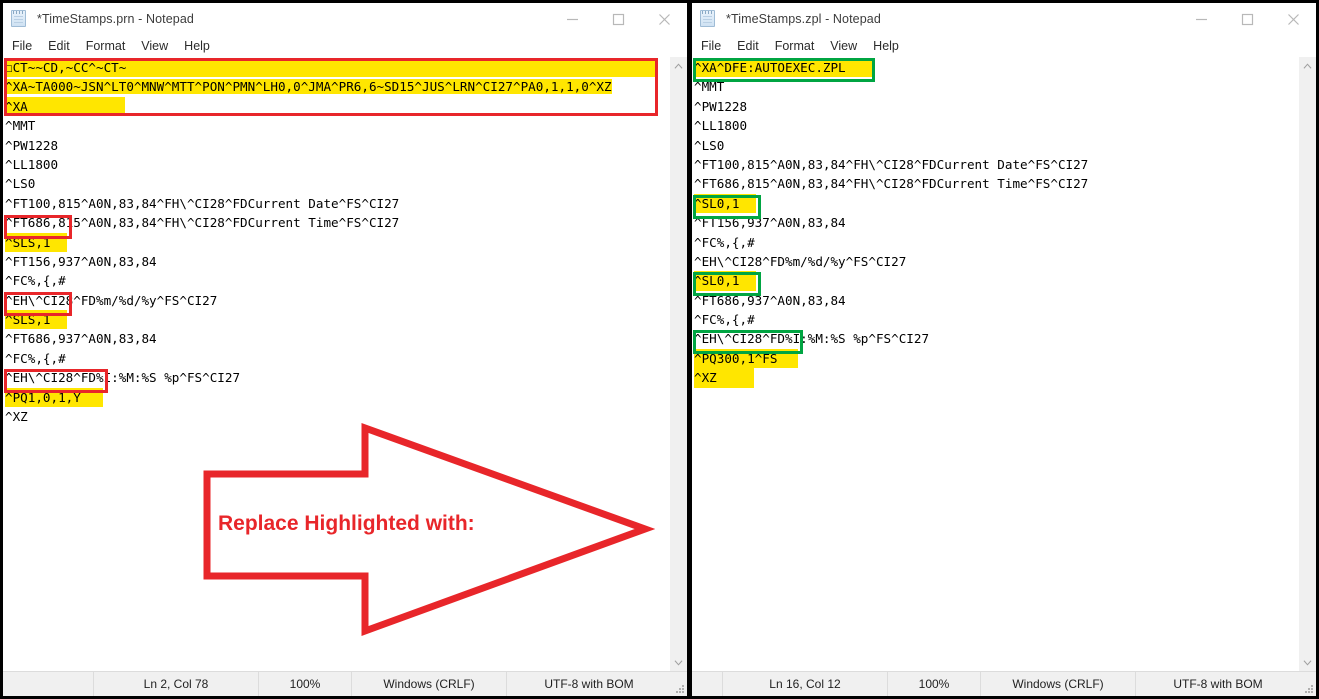 The image size is (1319, 699). I want to click on titlebar-right: *TimeStamps.zpl - Notepad, so click(1004, 19).